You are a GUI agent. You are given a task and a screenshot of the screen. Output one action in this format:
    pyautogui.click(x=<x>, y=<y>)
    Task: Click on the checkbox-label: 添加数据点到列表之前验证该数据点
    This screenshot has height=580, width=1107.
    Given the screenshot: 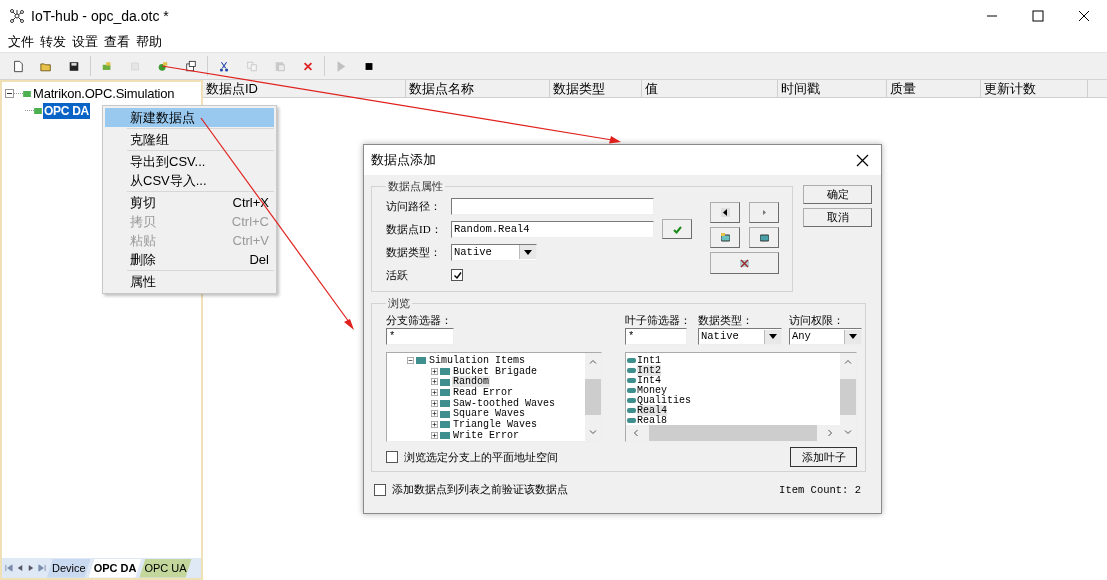 What is the action you would take?
    pyautogui.click(x=480, y=489)
    